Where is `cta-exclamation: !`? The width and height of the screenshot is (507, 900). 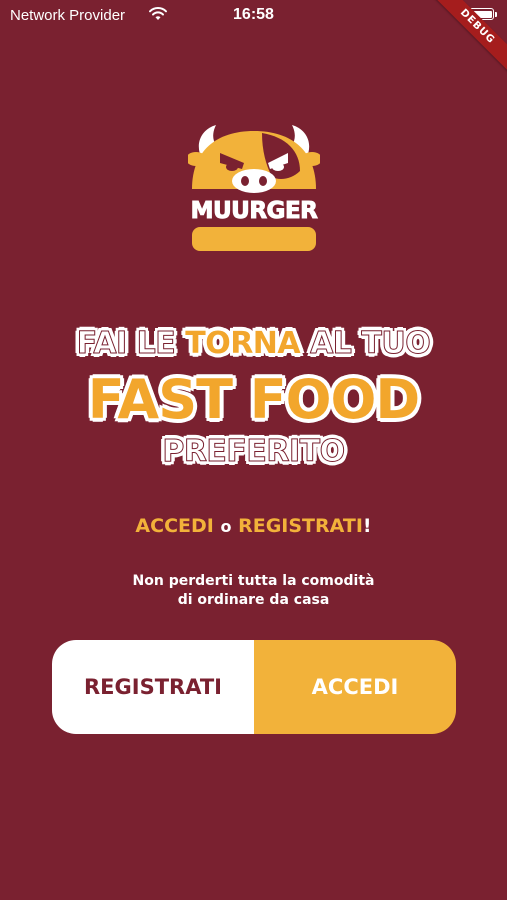
cta-exclamation: ! is located at coordinates (367, 526).